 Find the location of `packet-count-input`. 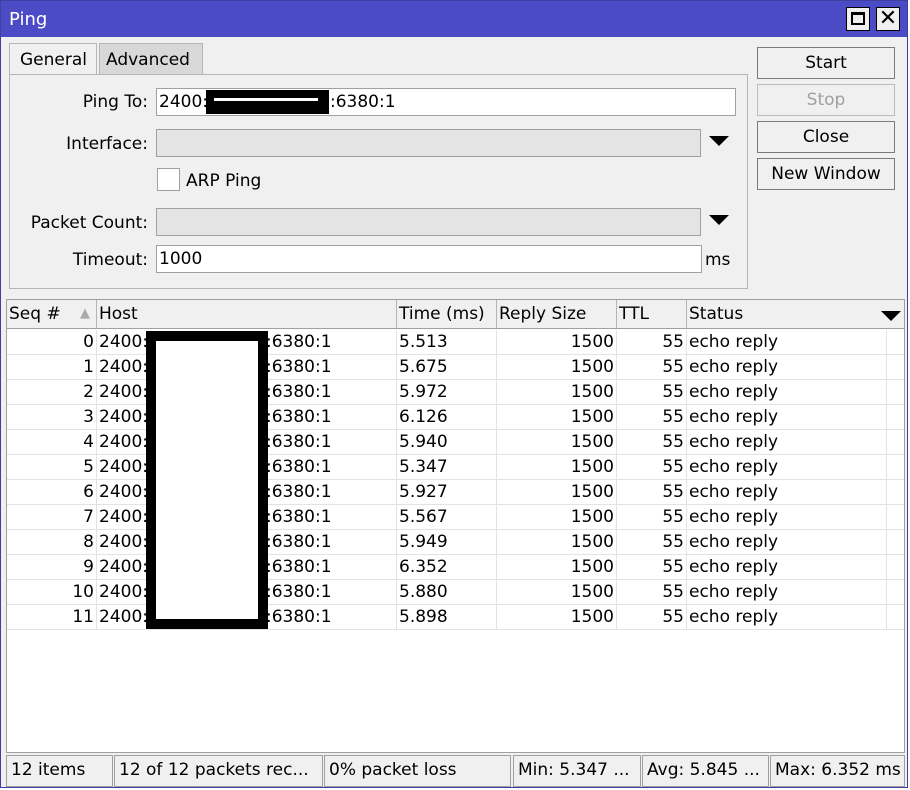

packet-count-input is located at coordinates (428, 222).